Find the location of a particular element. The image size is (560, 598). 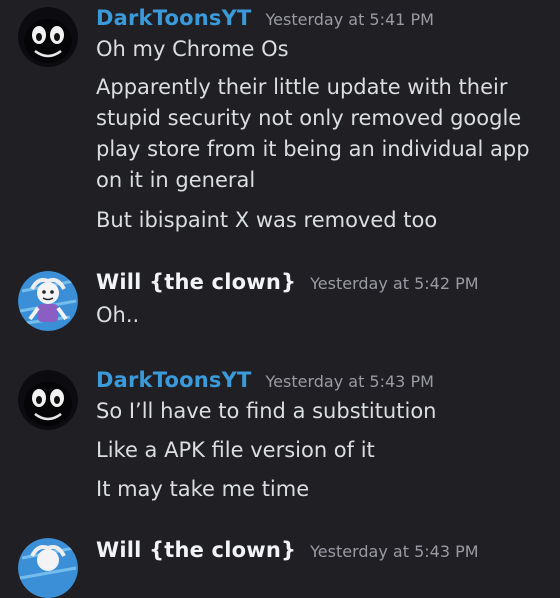

timestamp: Yesterday at 5:42 PM is located at coordinates (394, 283).